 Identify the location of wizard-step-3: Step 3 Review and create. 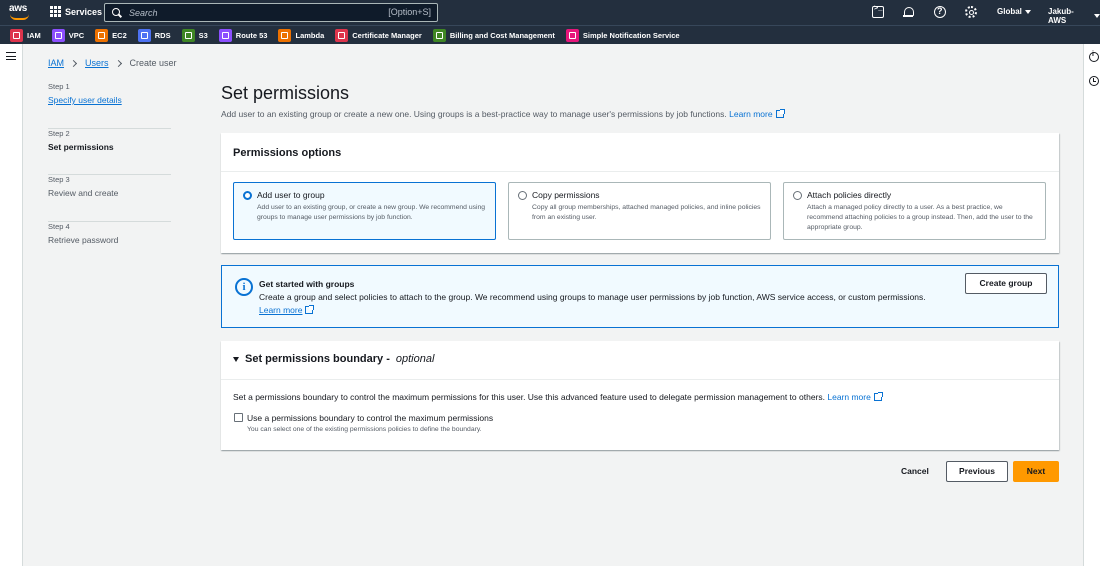
(109, 198).